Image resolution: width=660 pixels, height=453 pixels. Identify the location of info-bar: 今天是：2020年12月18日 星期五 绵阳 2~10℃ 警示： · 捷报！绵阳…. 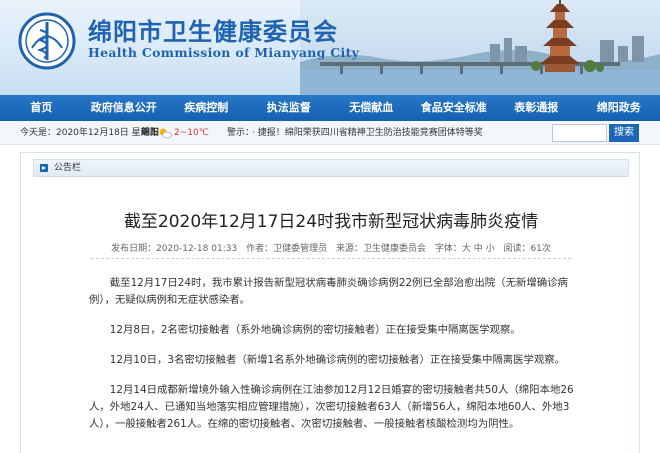
(330, 133).